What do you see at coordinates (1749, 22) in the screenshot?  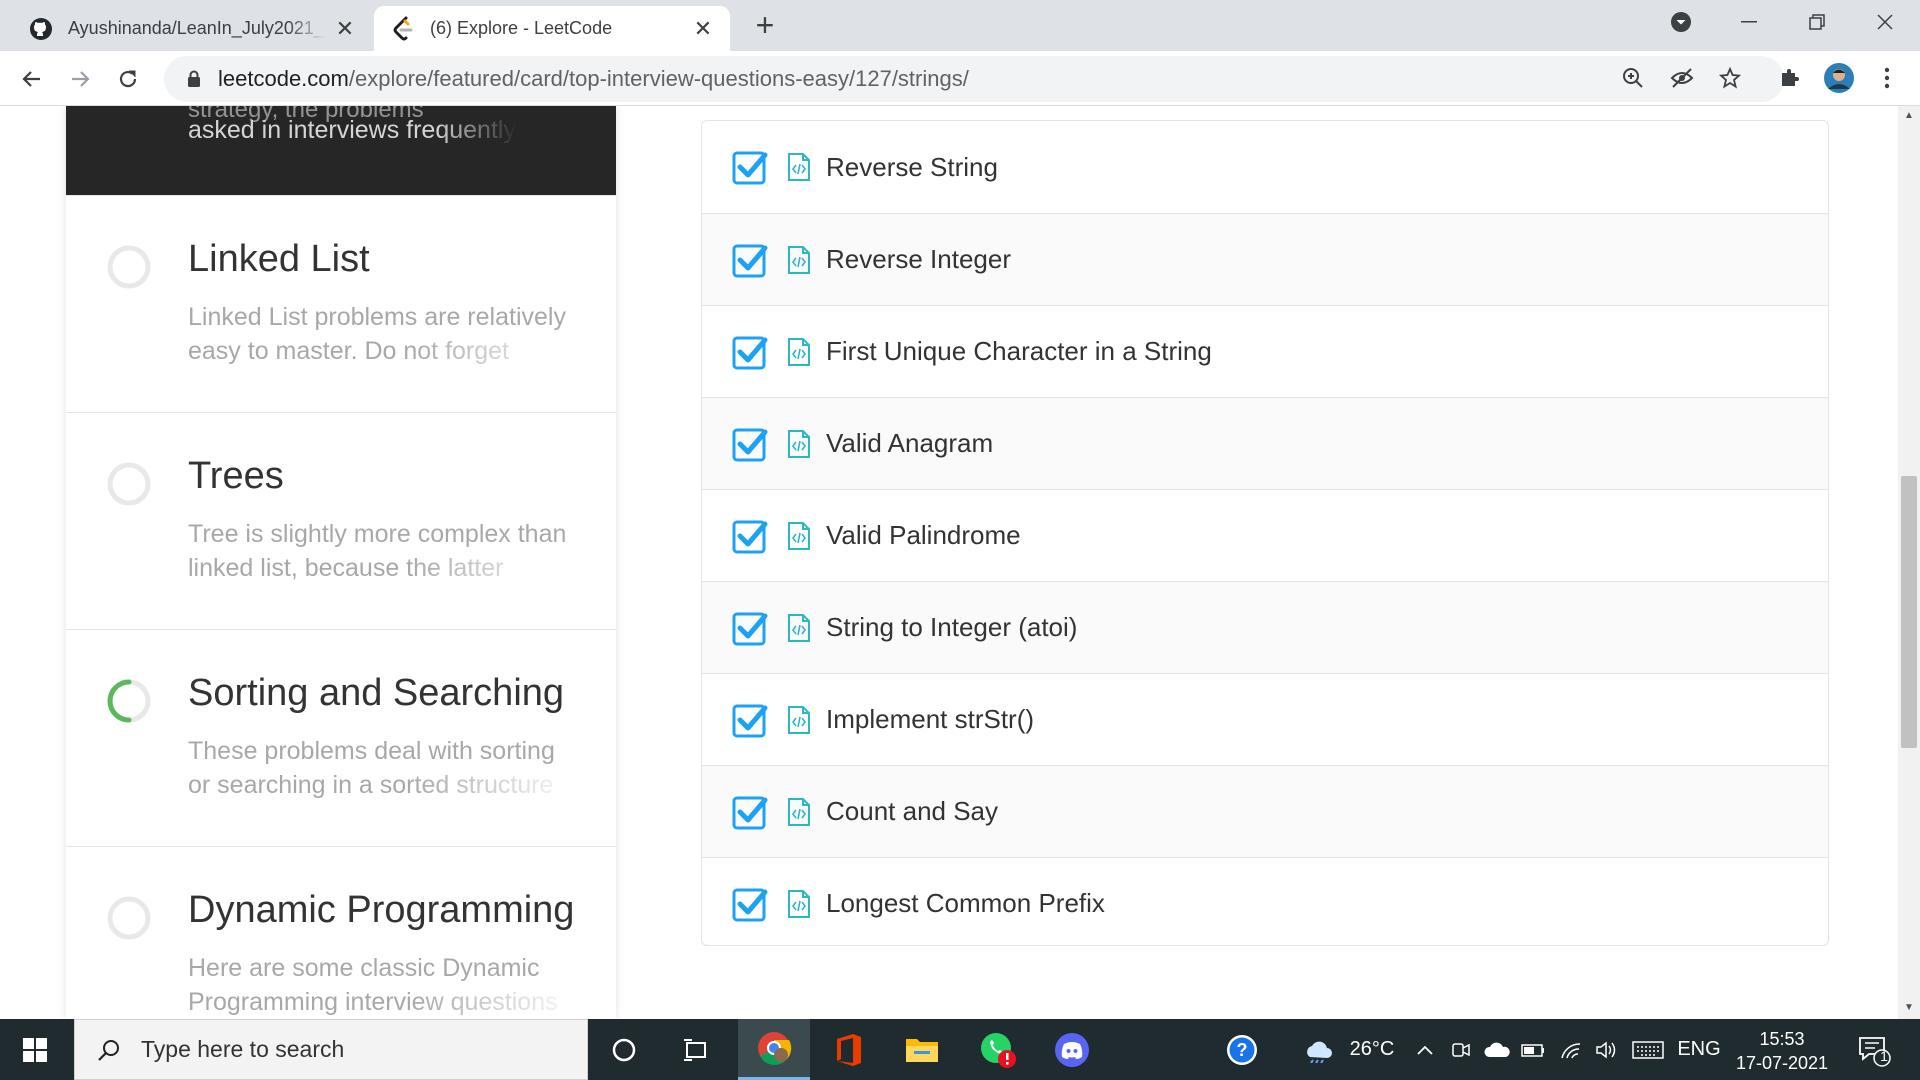 I see `minimize-button` at bounding box center [1749, 22].